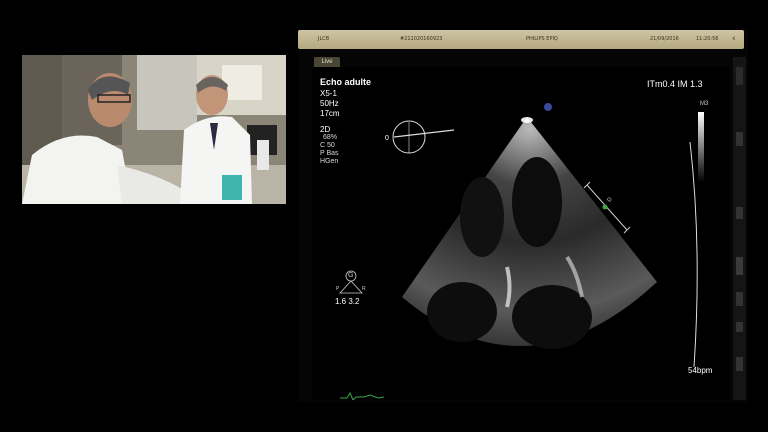 This screenshot has height=432, width=768. Describe the element at coordinates (327, 62) in the screenshot. I see `tab-live: Live` at that location.